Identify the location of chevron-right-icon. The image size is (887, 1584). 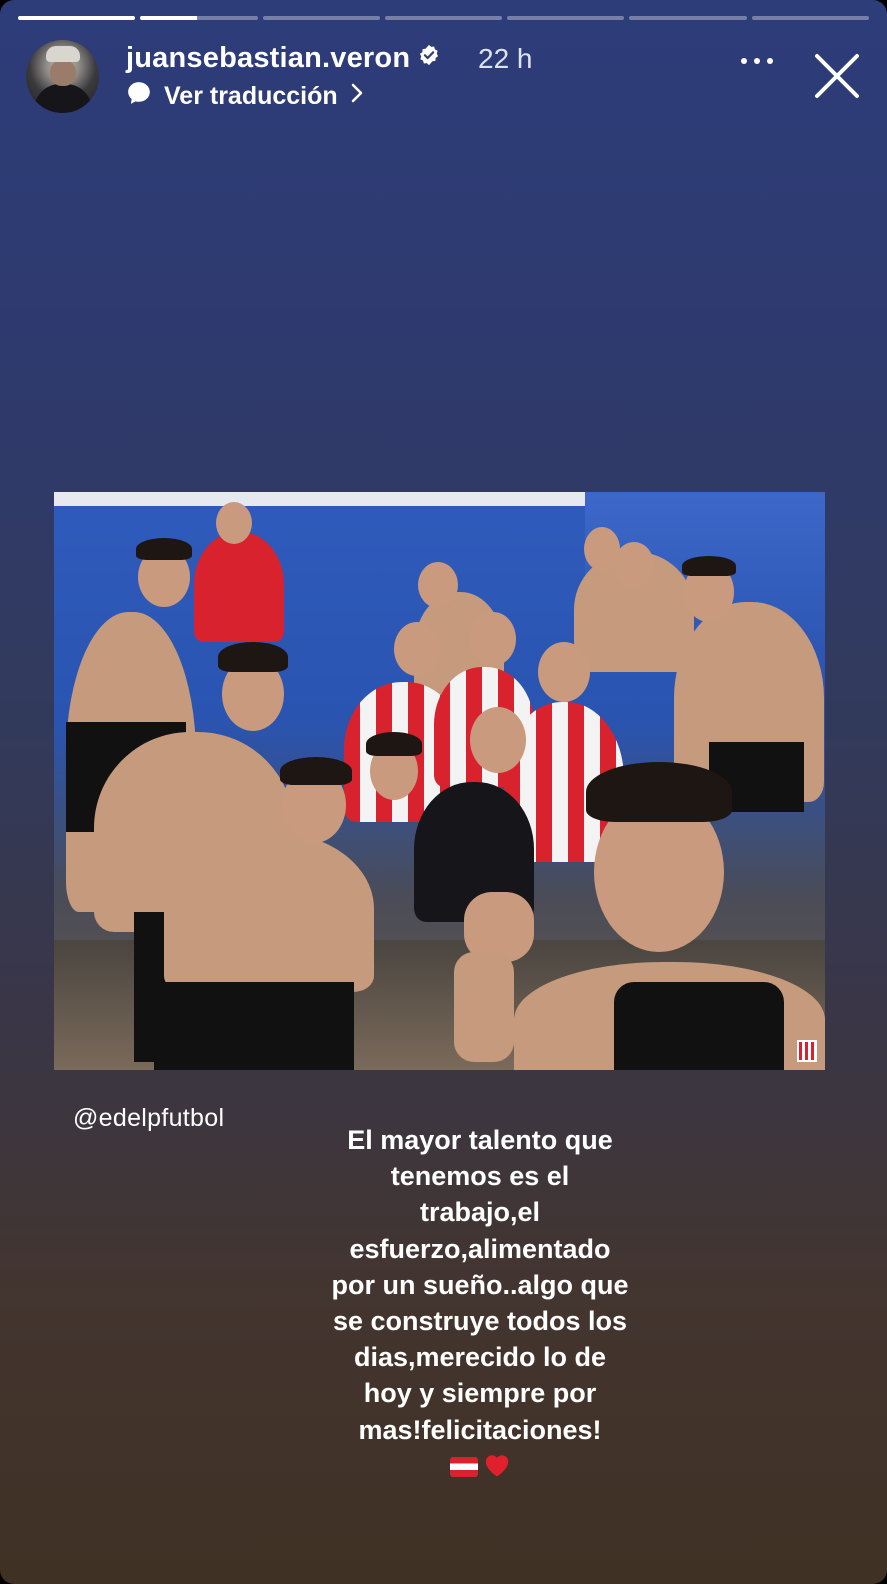
(357, 96).